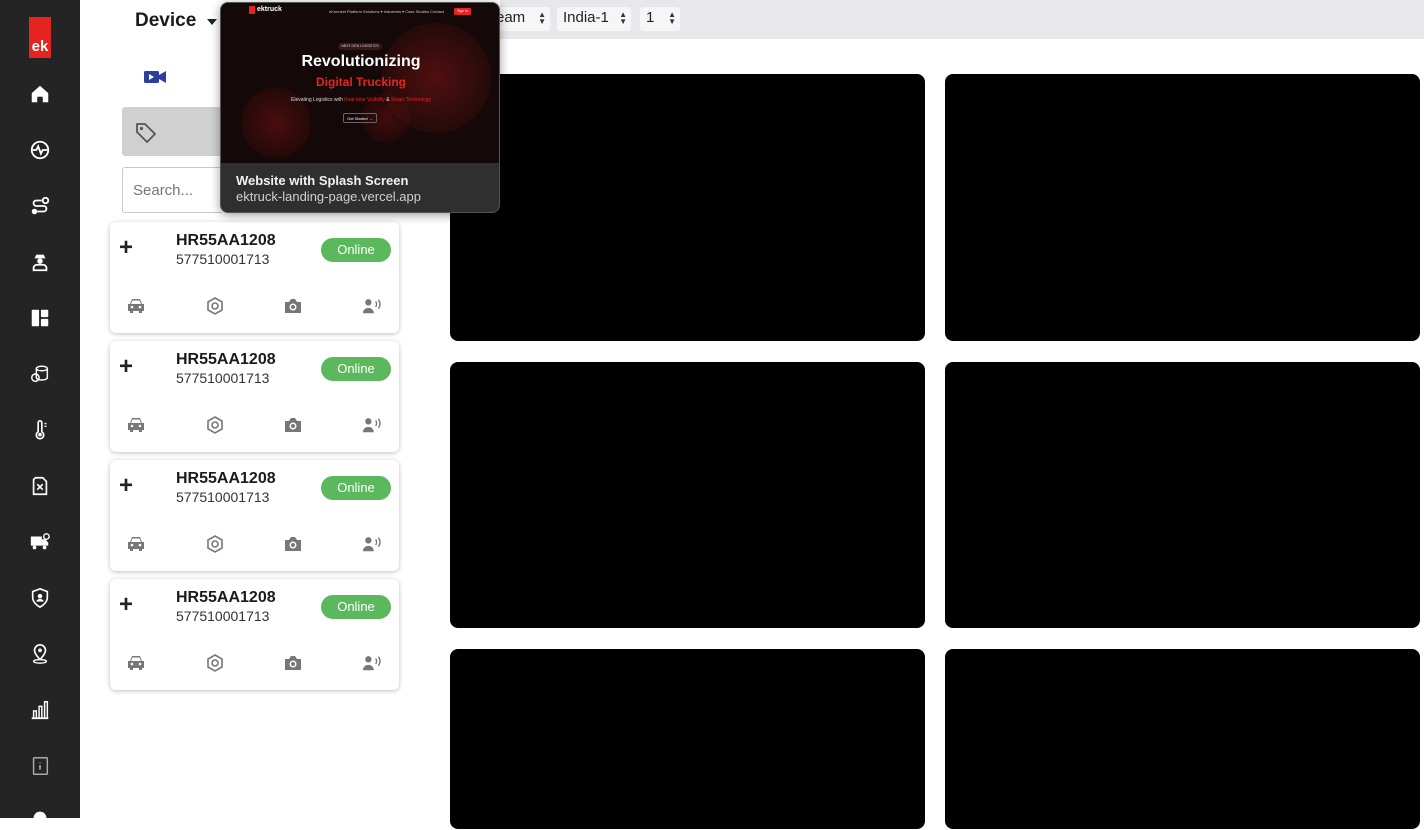 Image resolution: width=1424 pixels, height=830 pixels. Describe the element at coordinates (660, 19) in the screenshot. I see `count-select: 1 ▲ ▼` at that location.